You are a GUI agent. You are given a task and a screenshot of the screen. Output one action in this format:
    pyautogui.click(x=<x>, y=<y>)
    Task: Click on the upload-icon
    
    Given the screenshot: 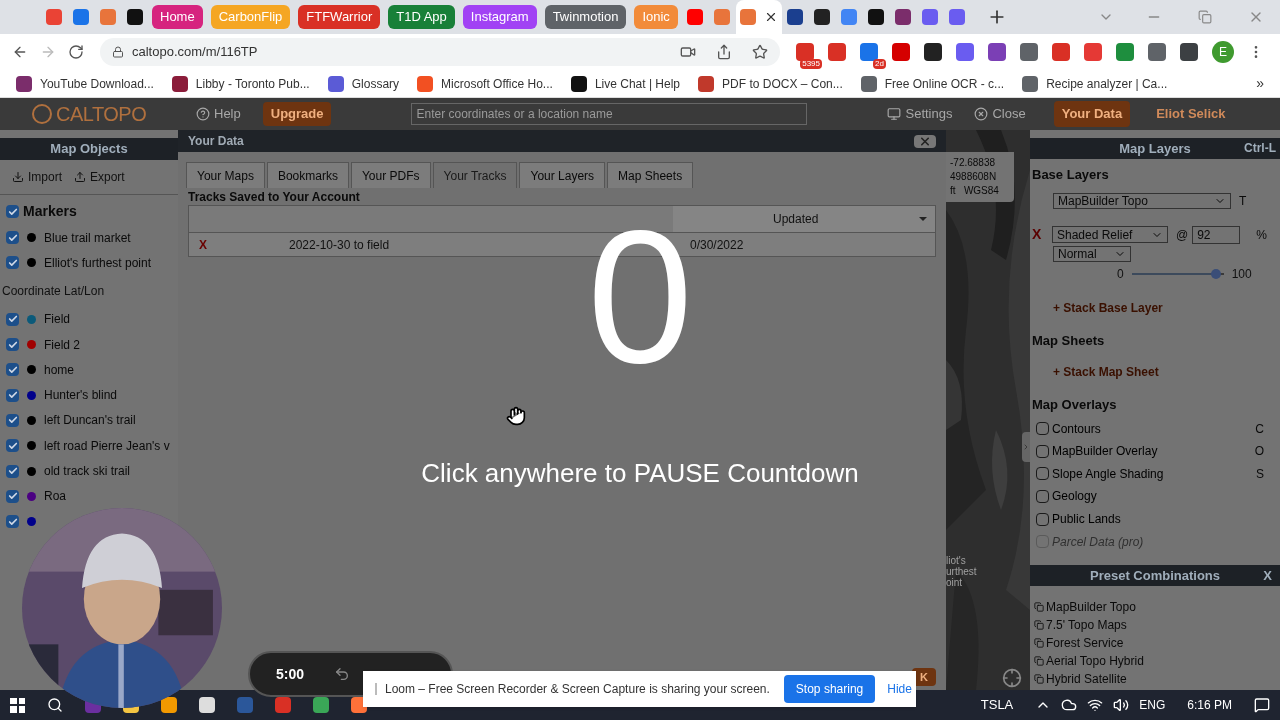 What is the action you would take?
    pyautogui.click(x=80, y=177)
    